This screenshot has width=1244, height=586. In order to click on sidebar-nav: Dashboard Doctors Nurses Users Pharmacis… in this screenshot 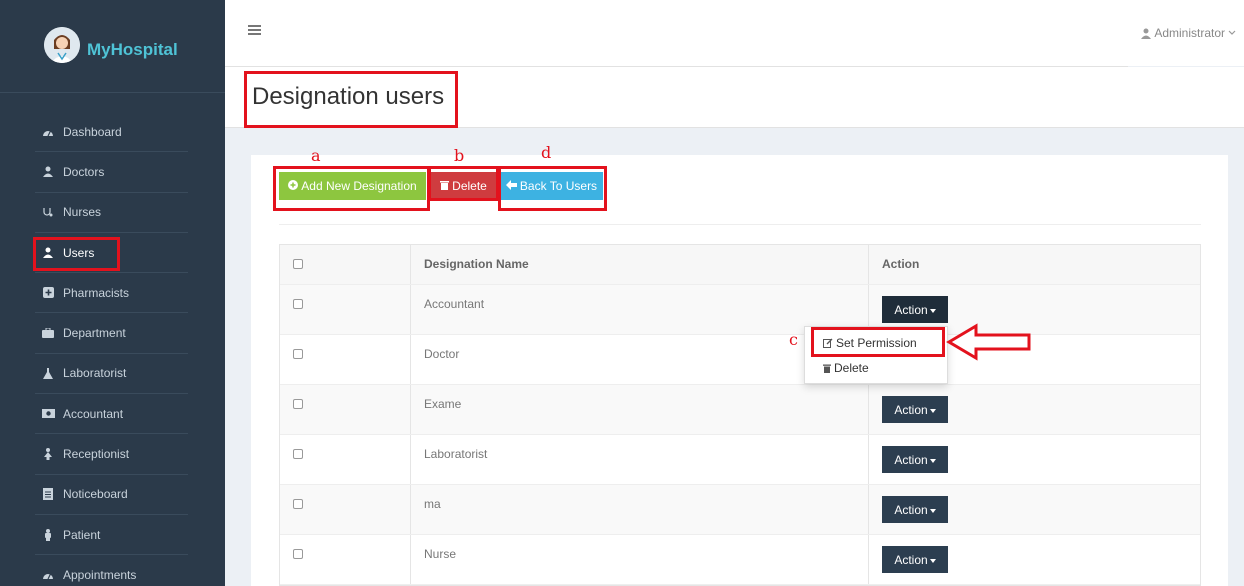, I will do `click(111, 349)`.